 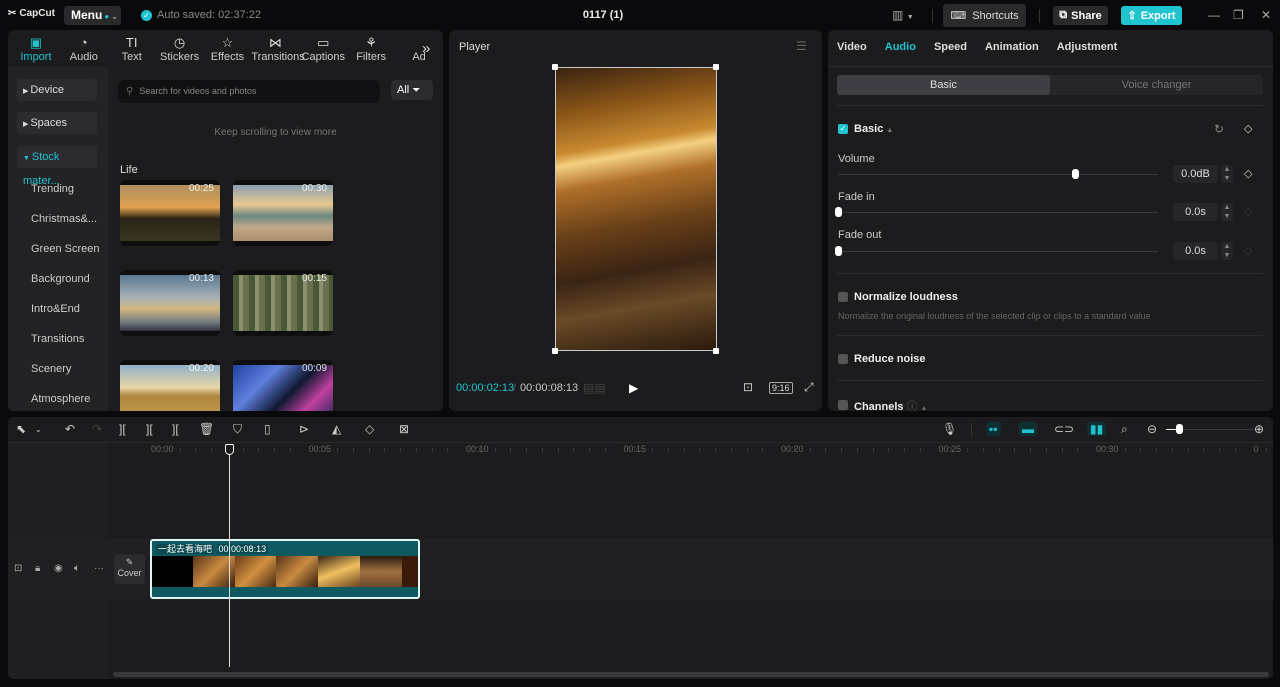 I want to click on tab-audio: Audio, so click(x=904, y=48).